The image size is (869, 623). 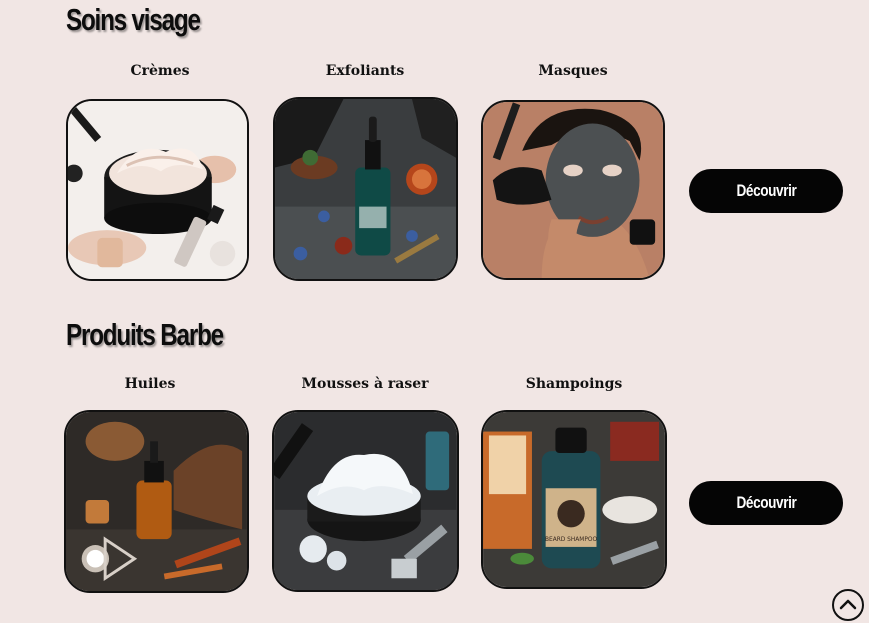 I want to click on category-label-shampoings: Shampoings, so click(x=574, y=384).